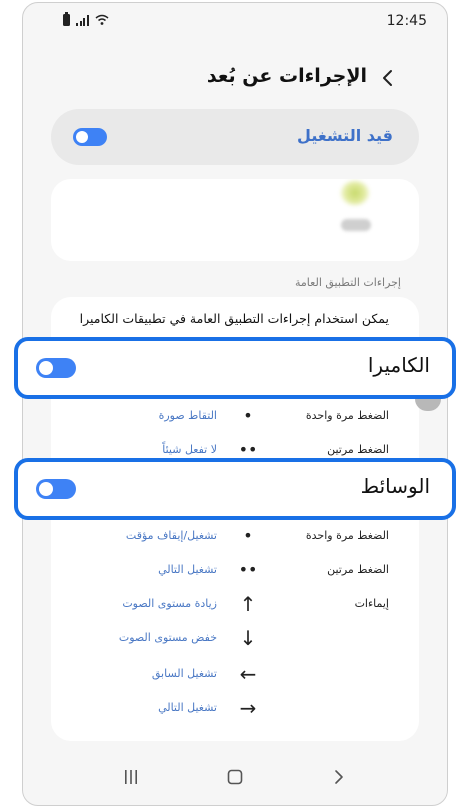  Describe the element at coordinates (235, 368) in the screenshot. I see `camera-toggle-card: الكاميرا` at that location.